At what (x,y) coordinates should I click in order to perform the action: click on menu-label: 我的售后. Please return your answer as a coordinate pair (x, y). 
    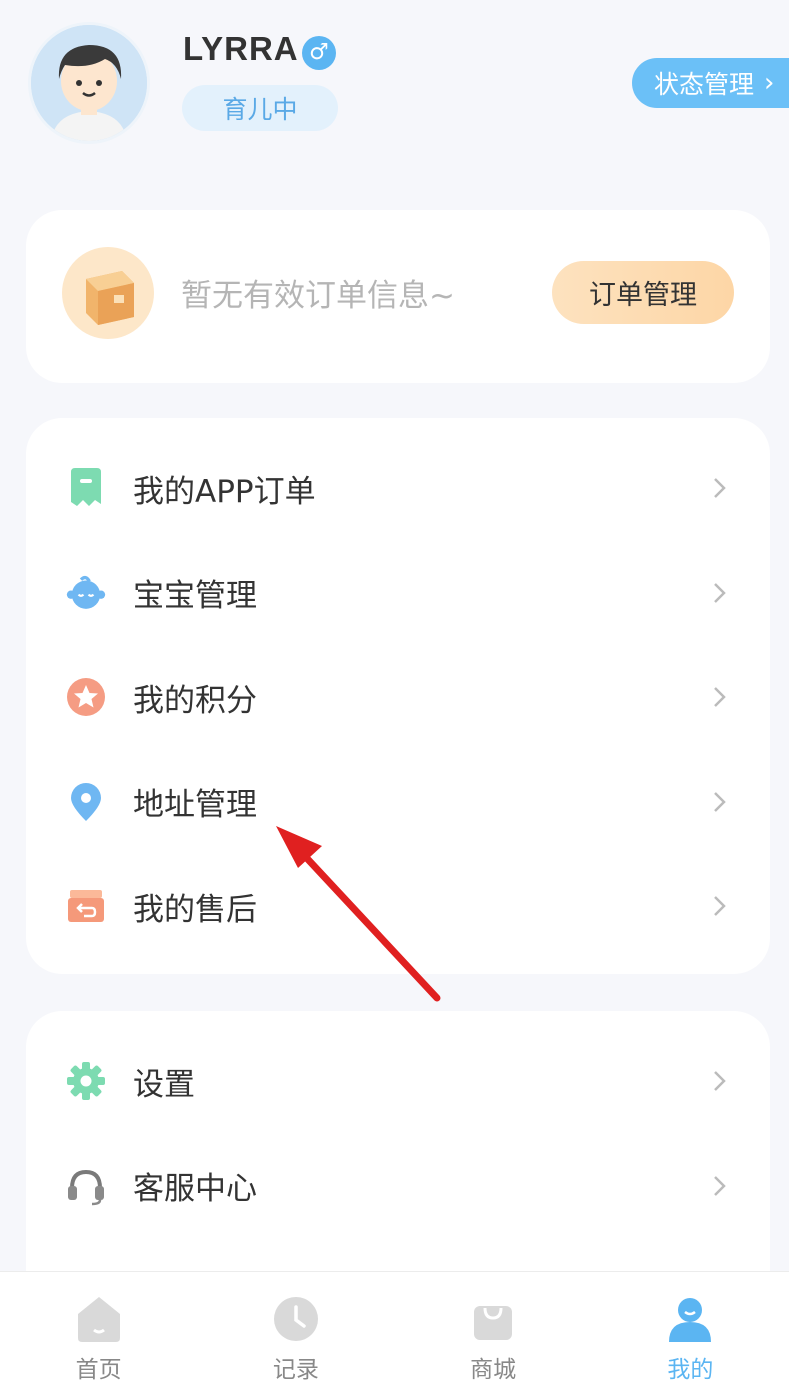
    Looking at the image, I should click on (195, 909).